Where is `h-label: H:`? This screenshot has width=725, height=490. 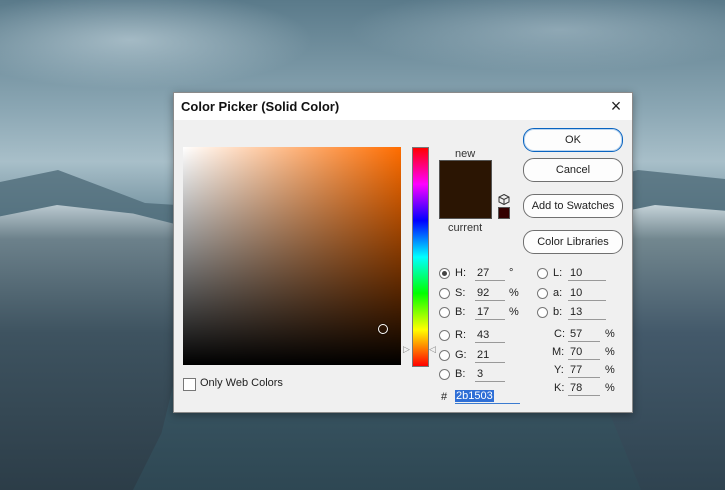
h-label: H: is located at coordinates (460, 273).